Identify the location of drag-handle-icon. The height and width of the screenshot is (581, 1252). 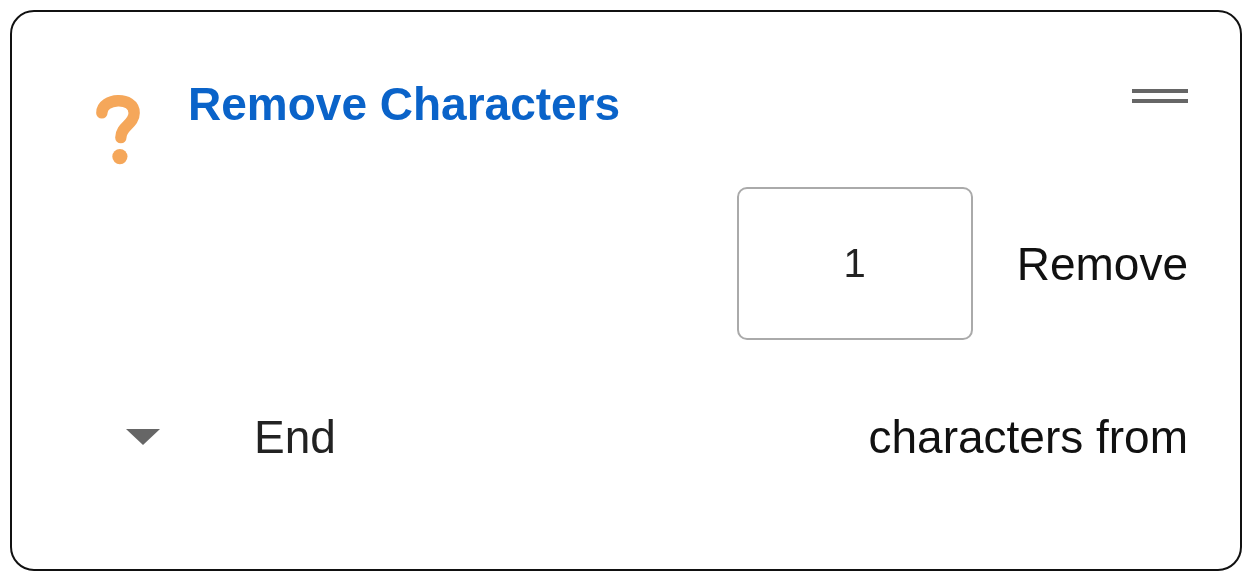
(1160, 96).